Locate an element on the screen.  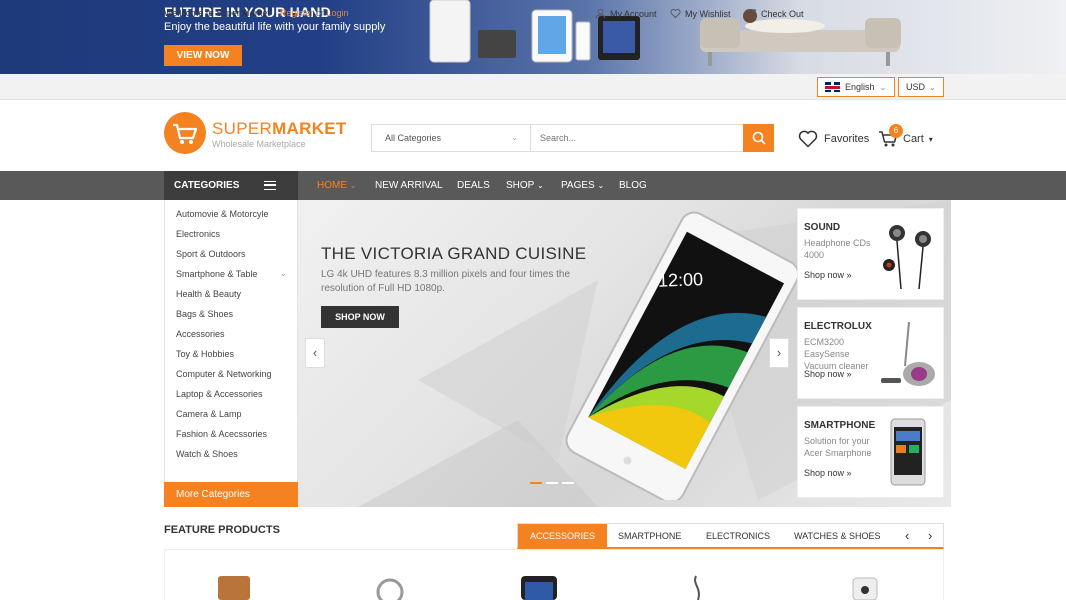
promo-card-title: SOUND is located at coordinates (822, 227).